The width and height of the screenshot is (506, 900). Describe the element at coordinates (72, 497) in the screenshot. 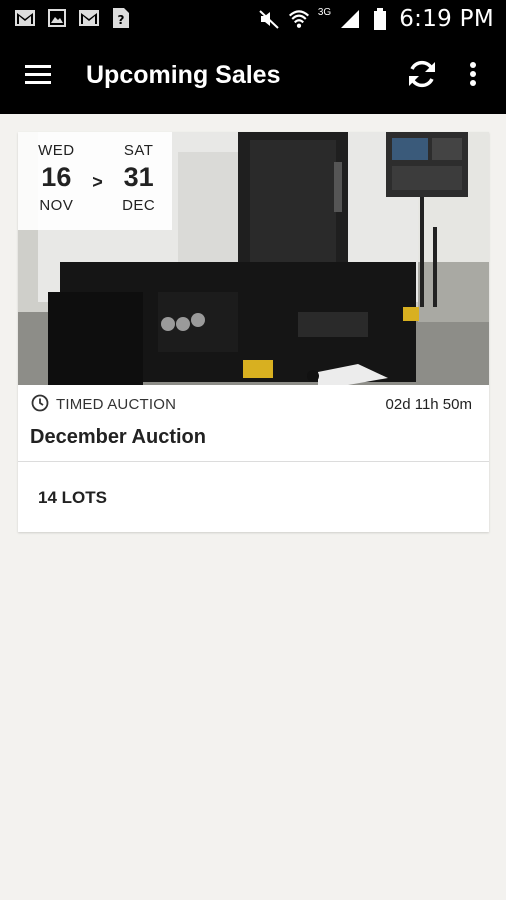

I see `lots-count: 14 LOTS` at that location.